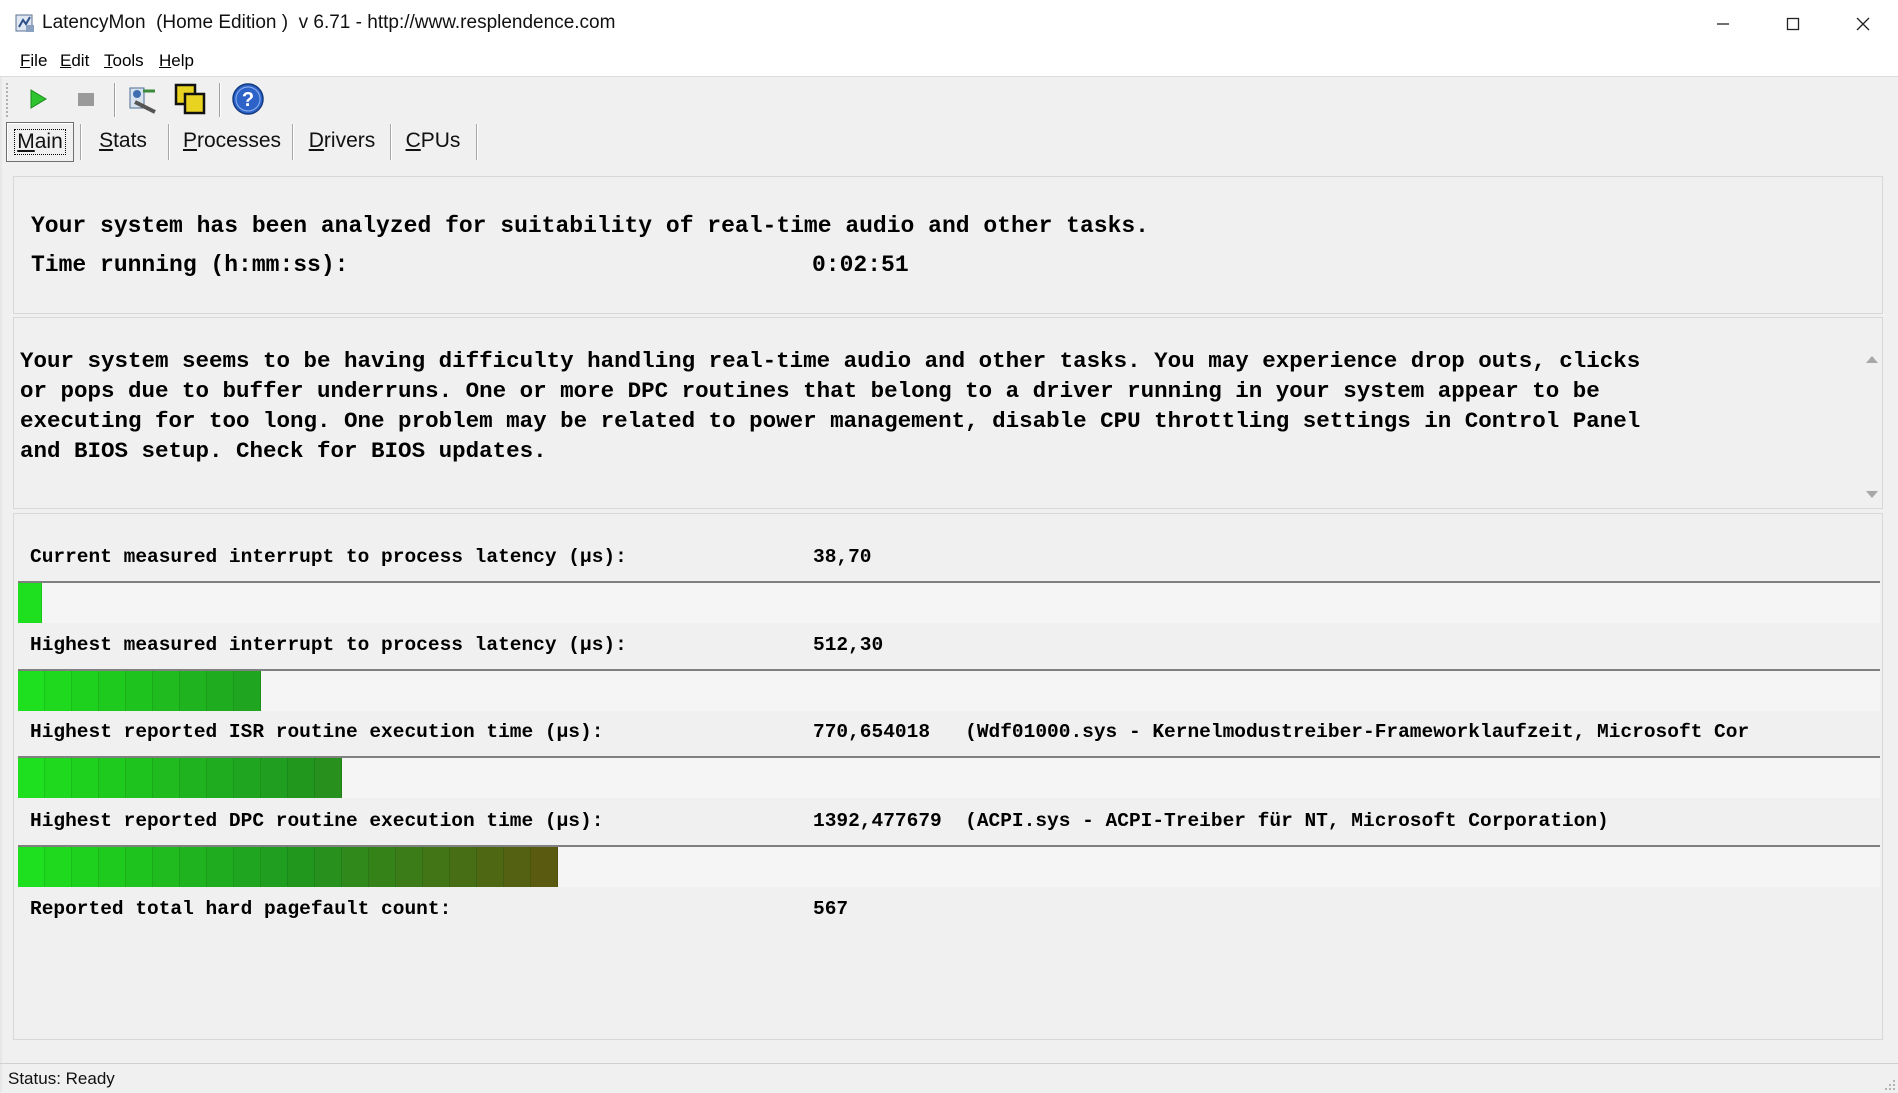  Describe the element at coordinates (1863, 24) in the screenshot. I see `close-button` at that location.